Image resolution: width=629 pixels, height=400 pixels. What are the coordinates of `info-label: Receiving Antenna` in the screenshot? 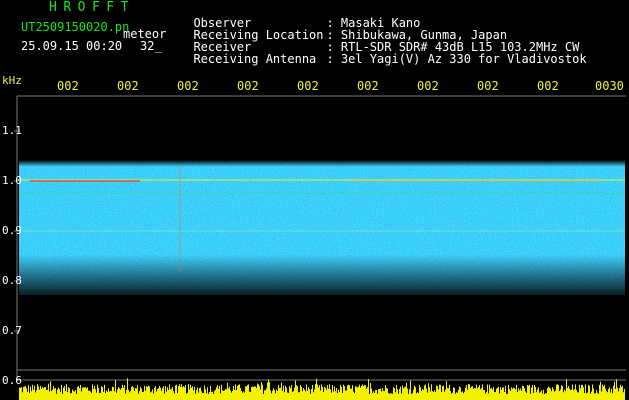 It's located at (255, 59).